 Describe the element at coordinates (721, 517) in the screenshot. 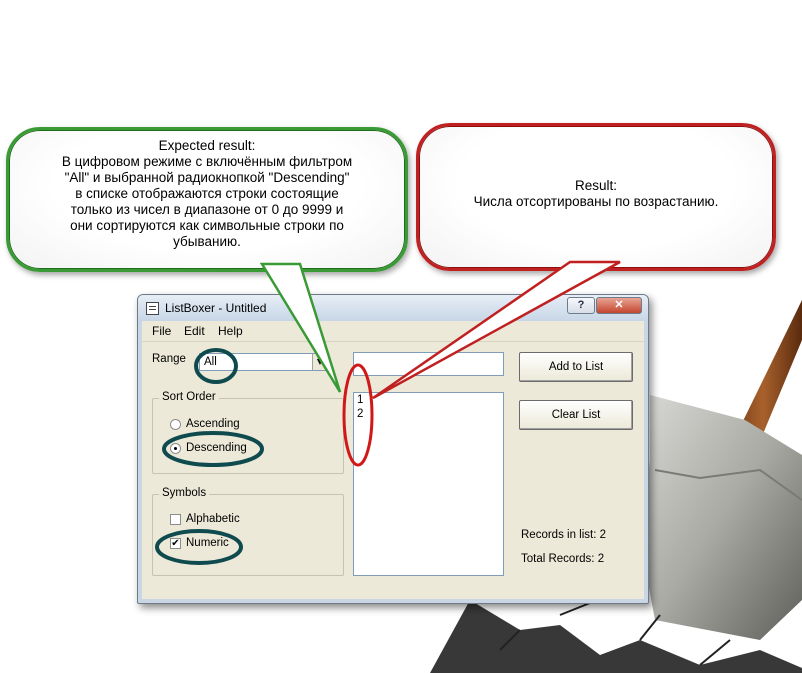

I see `hammer-head` at that location.